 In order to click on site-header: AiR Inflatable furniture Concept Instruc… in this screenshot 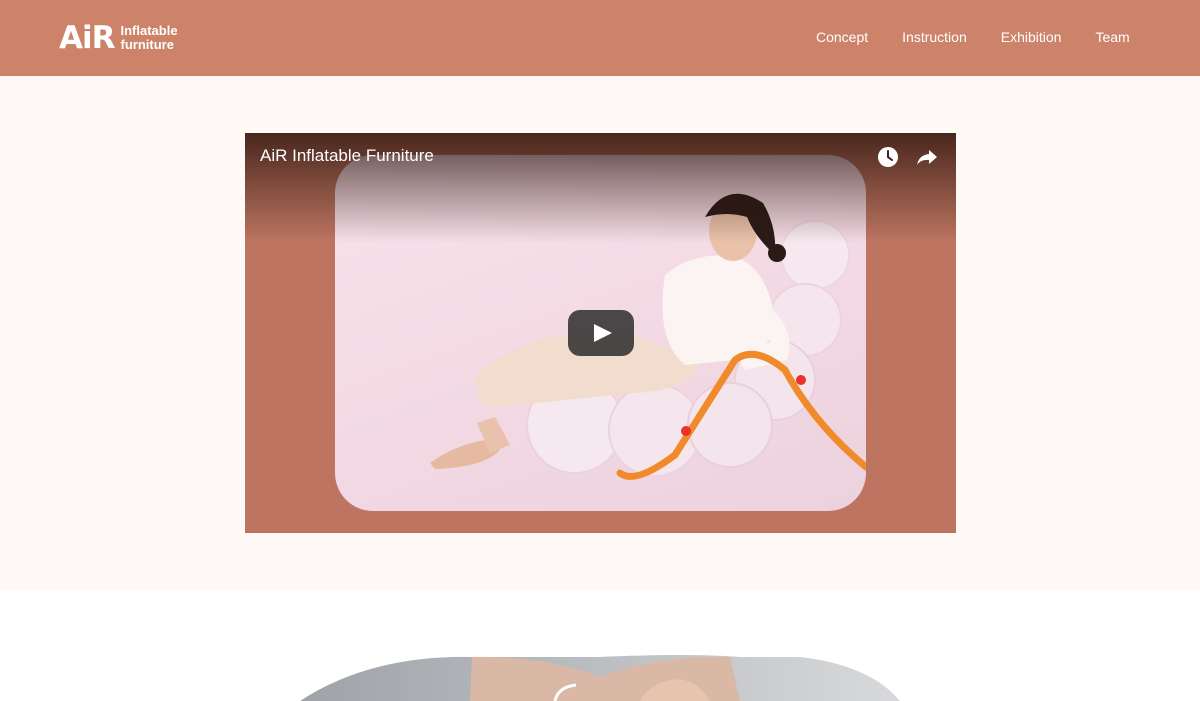, I will do `click(600, 38)`.